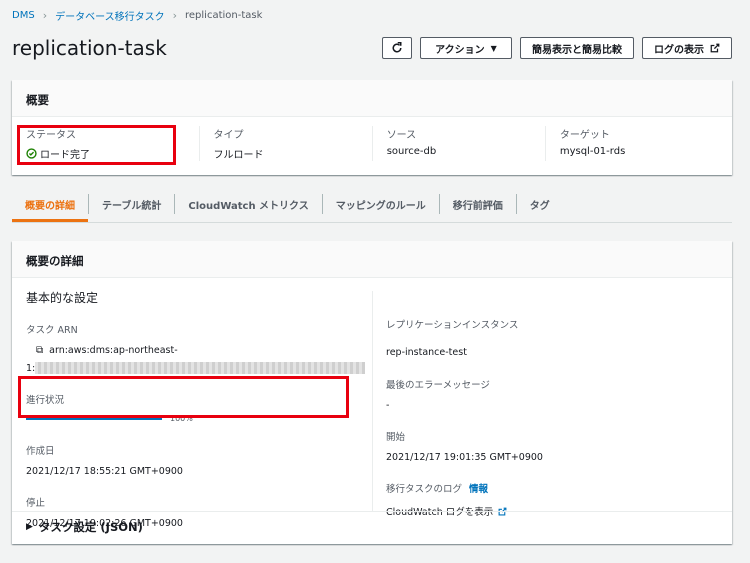 This screenshot has width=750, height=563. I want to click on summary-title: 概要, so click(372, 98).